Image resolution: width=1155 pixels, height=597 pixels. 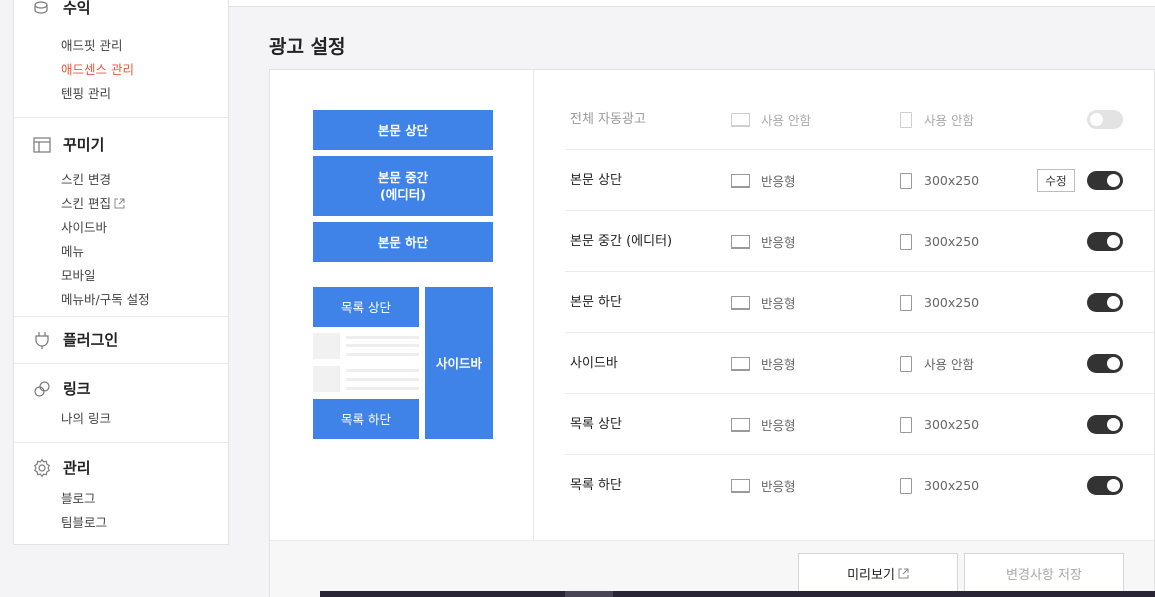 What do you see at coordinates (42, 389) in the screenshot?
I see `link-icon` at bounding box center [42, 389].